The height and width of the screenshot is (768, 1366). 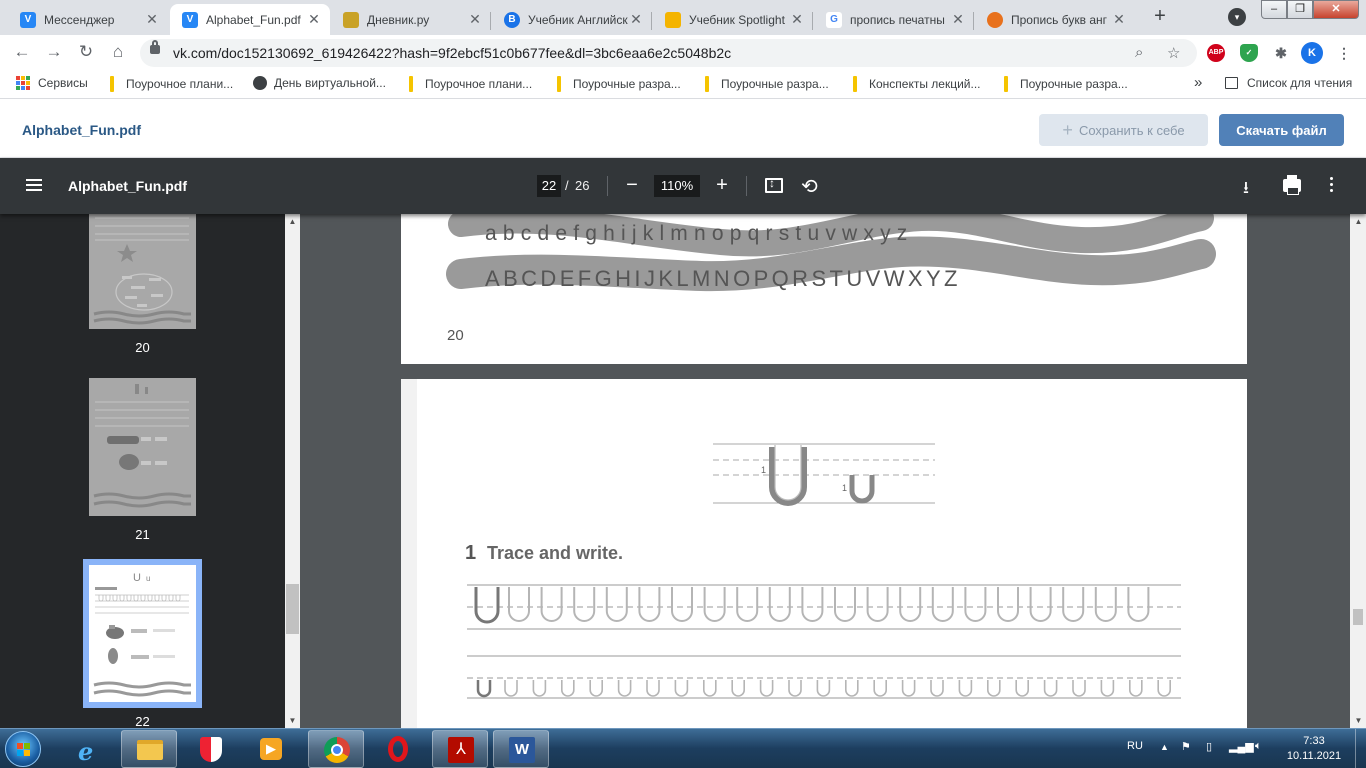 I want to click on svg-text: U, so click(x=137, y=578).